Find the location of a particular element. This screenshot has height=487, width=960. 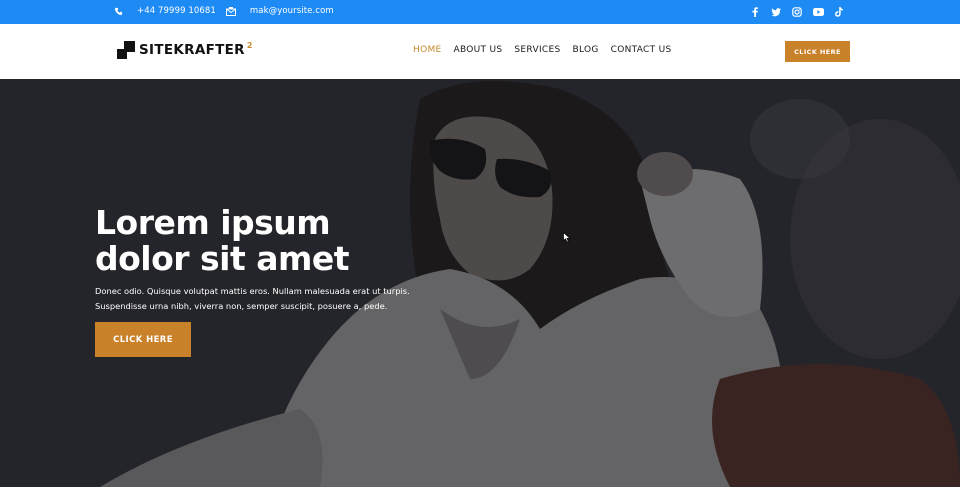

twitter-icon is located at coordinates (776, 12).